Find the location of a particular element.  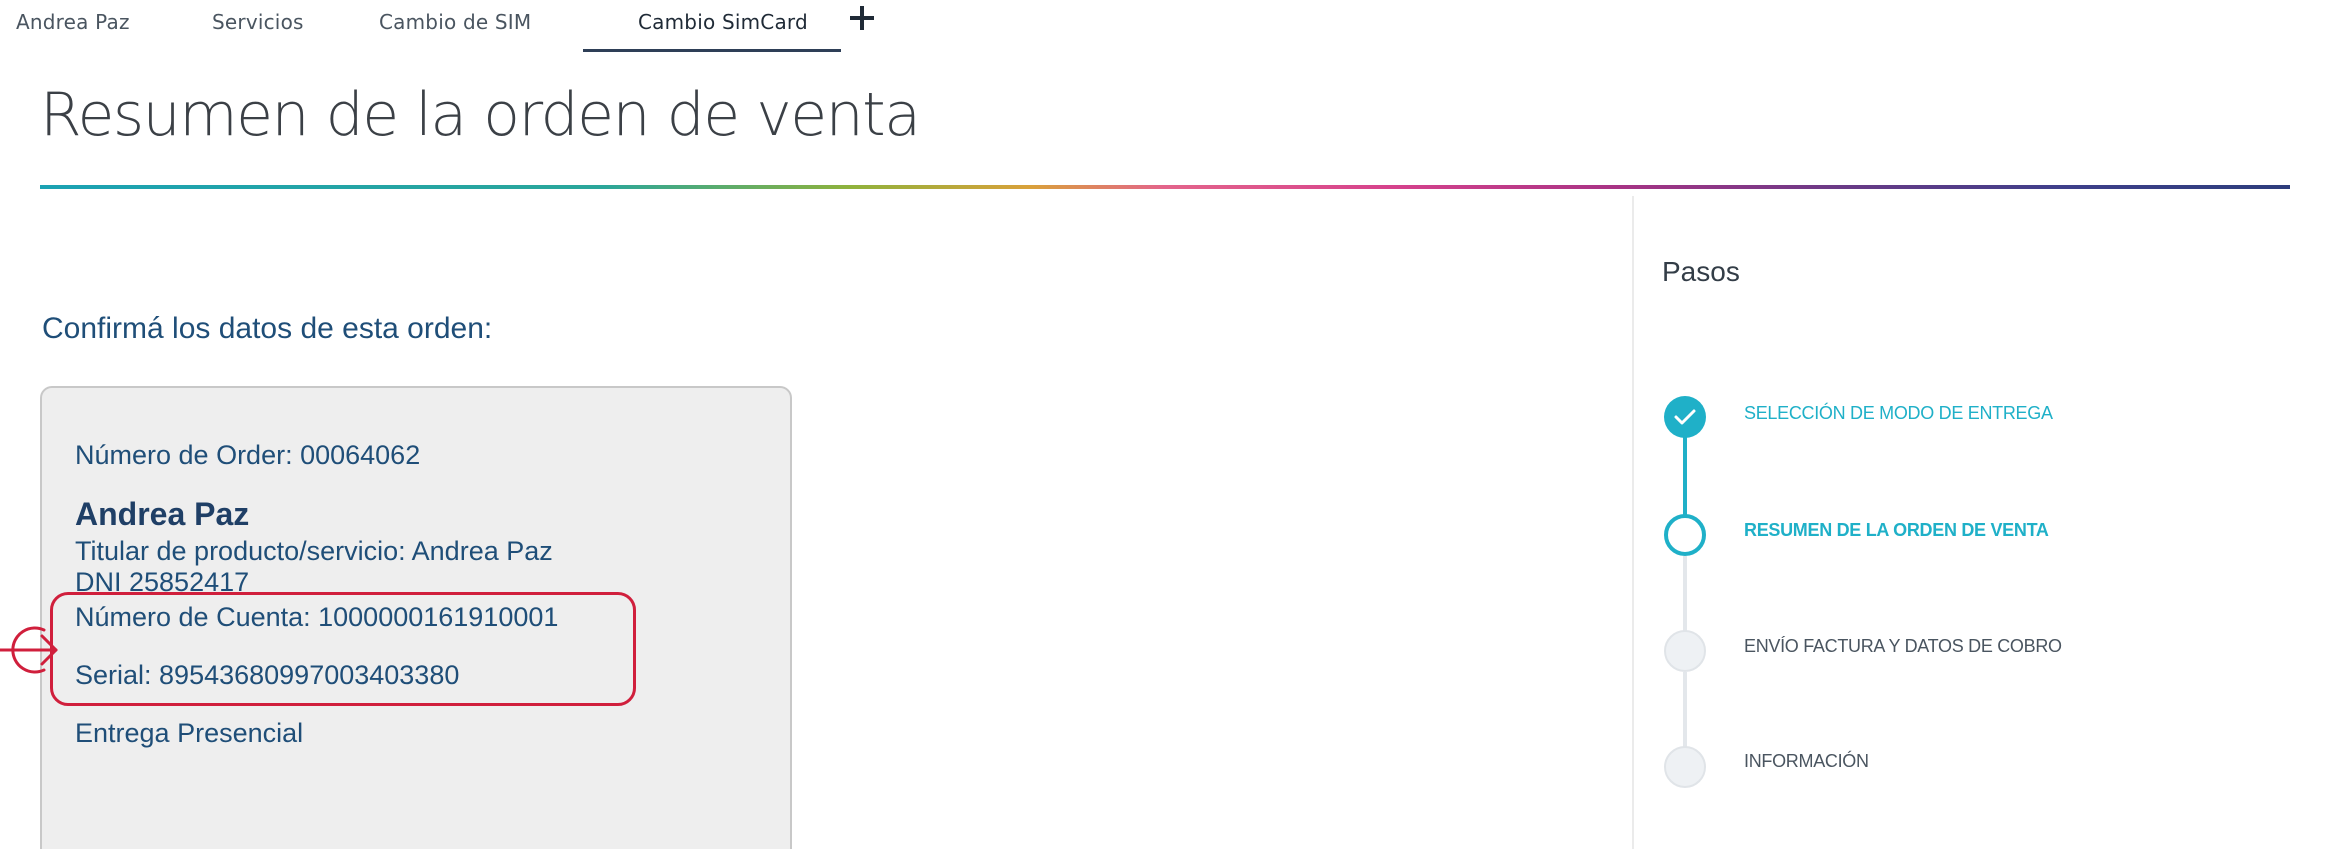

step-2-label: RESUMEN DE LA ORDEN DE VENTA is located at coordinates (1896, 530).